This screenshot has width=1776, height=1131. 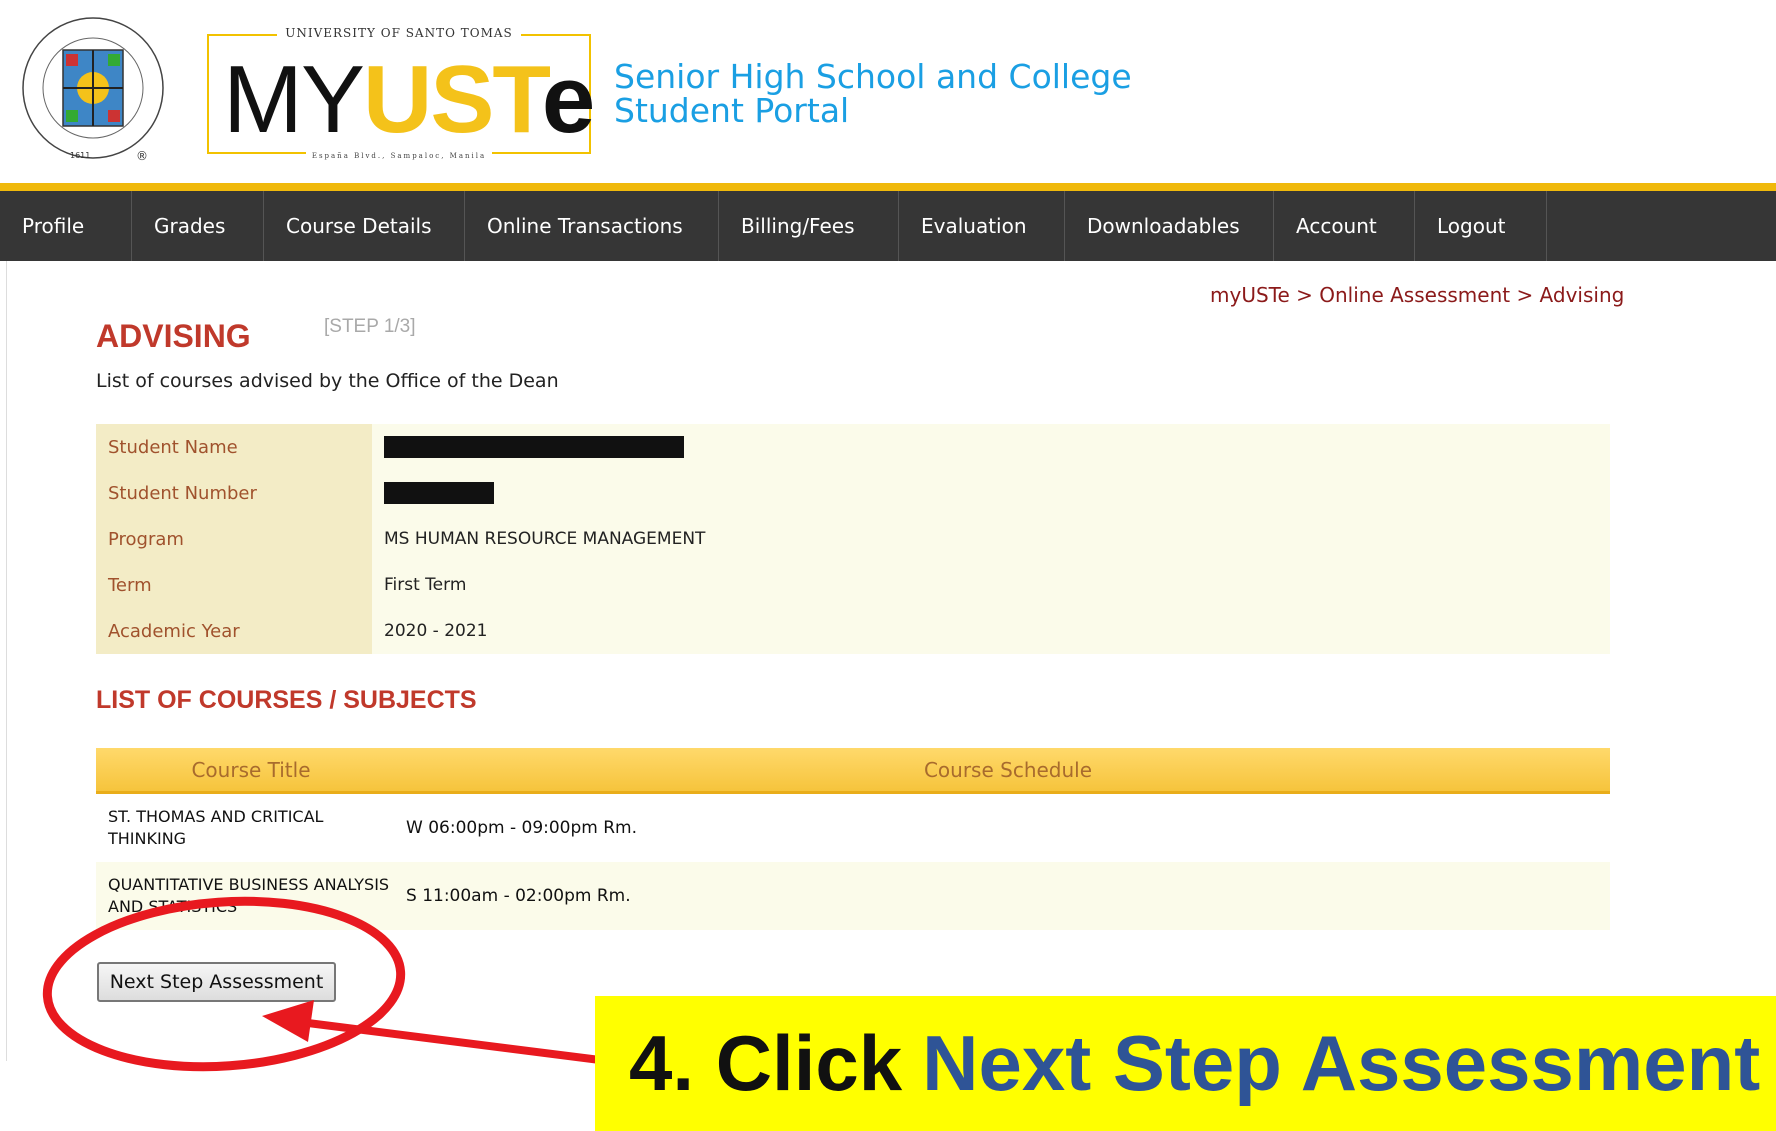 I want to click on portal-title-line1: Senior High School and College, so click(x=873, y=76).